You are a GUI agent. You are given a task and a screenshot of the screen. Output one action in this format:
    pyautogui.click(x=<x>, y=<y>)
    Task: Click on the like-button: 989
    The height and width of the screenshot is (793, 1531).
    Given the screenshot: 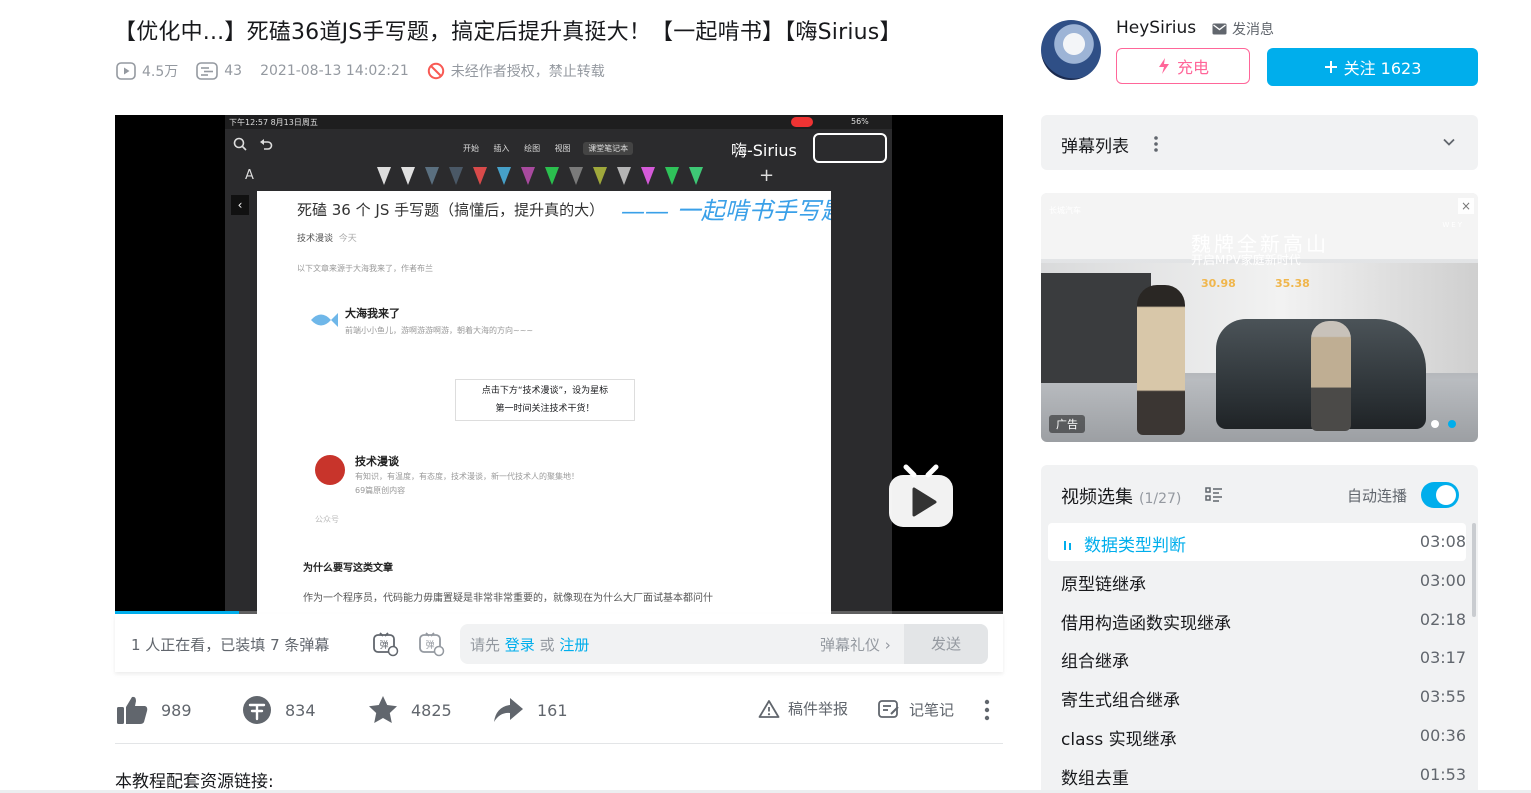 What is the action you would take?
    pyautogui.click(x=153, y=710)
    